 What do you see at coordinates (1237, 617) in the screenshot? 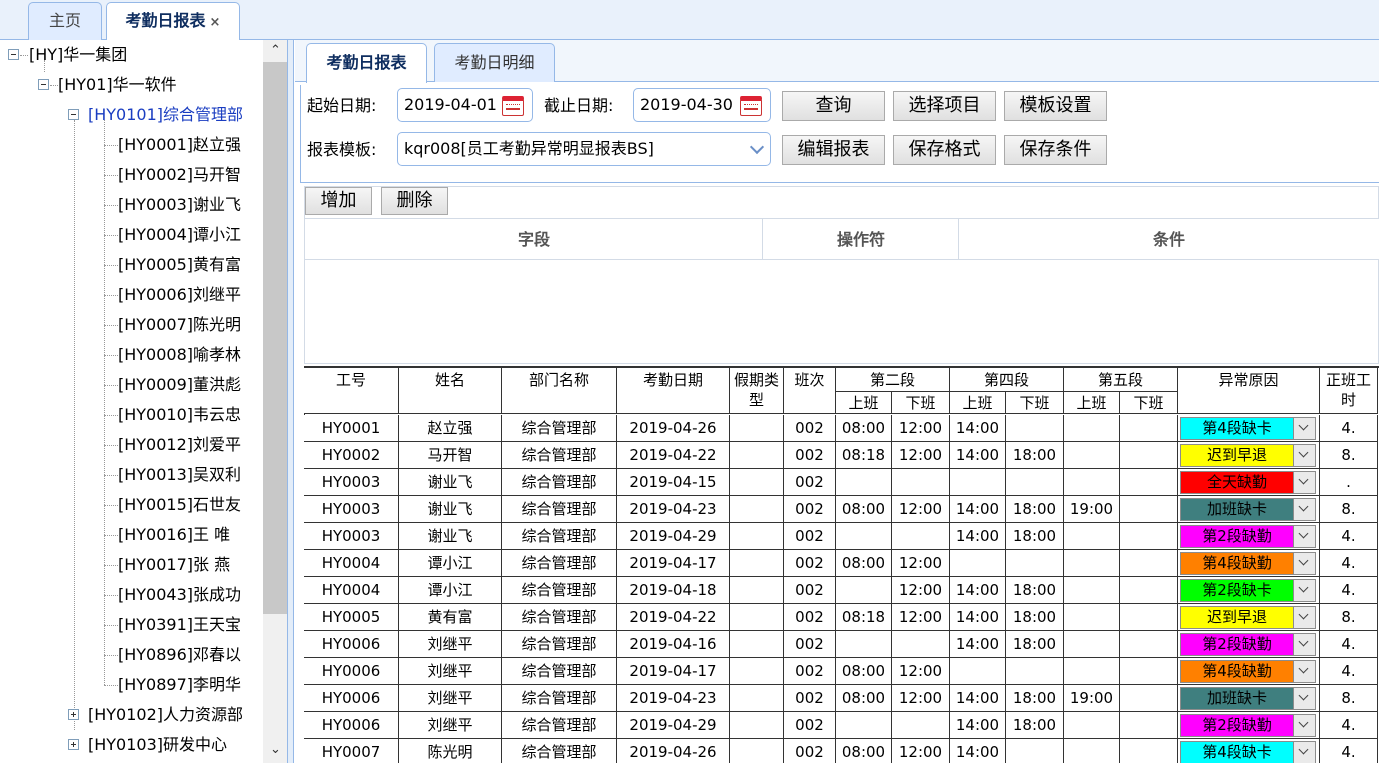
I see `reason-select: 迟到早退` at bounding box center [1237, 617].